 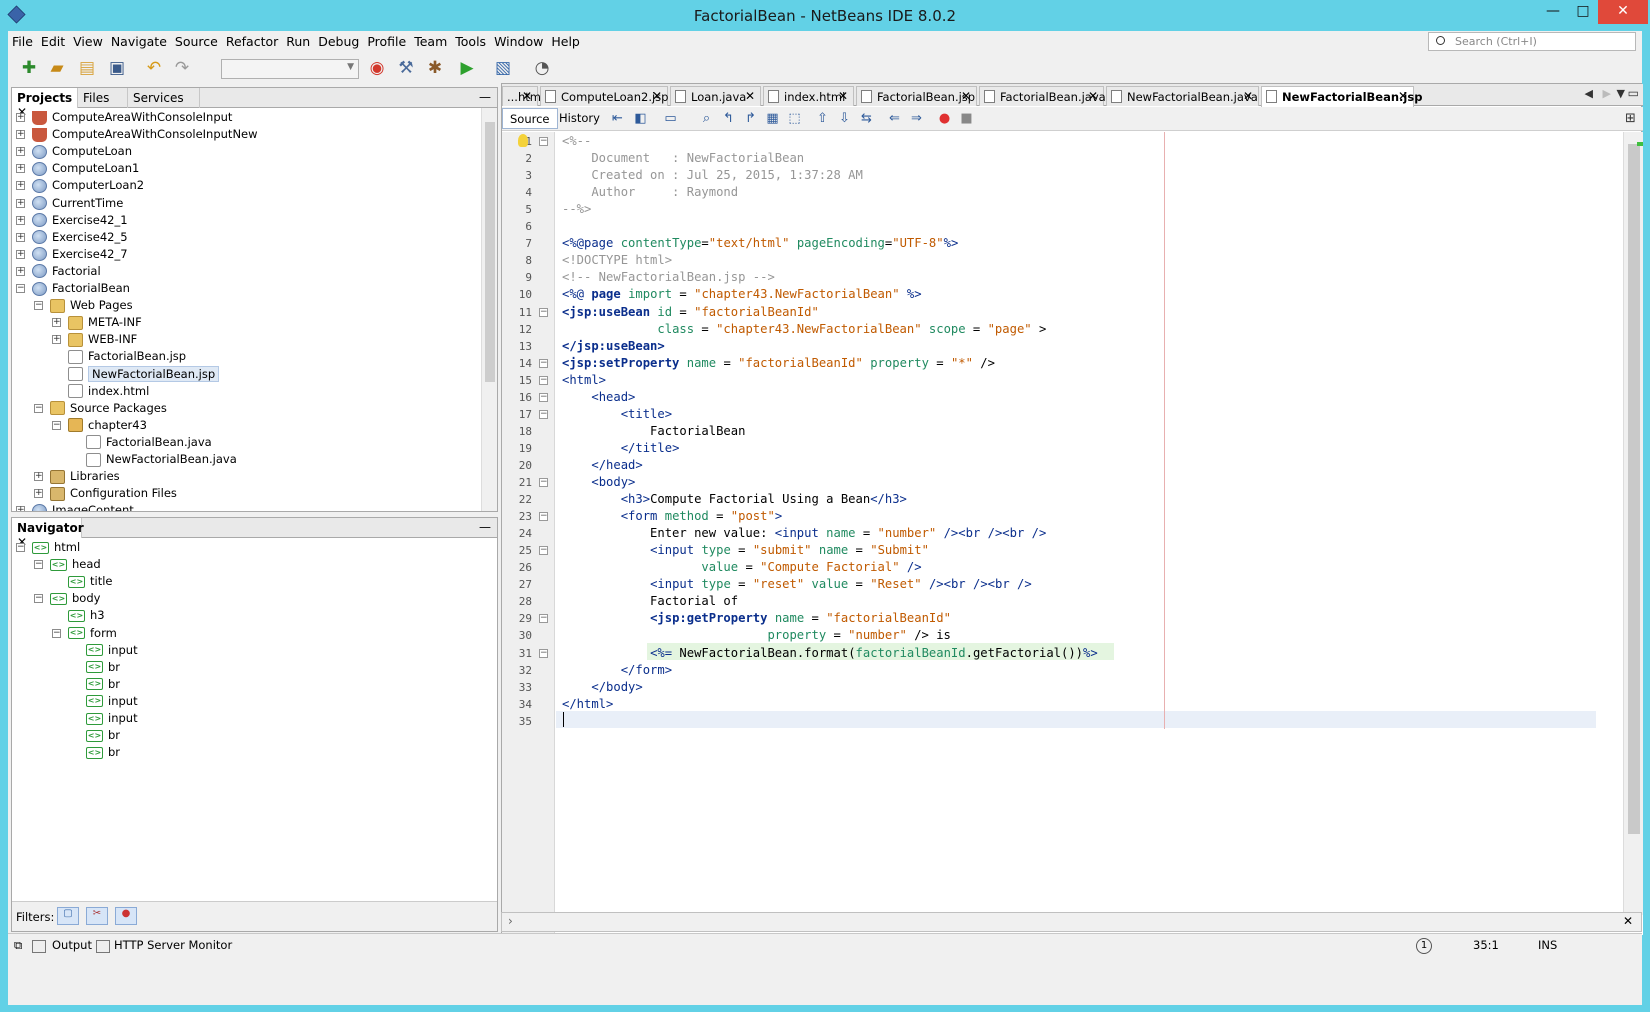 I want to click on menu-navigate: Navigate, so click(x=139, y=40).